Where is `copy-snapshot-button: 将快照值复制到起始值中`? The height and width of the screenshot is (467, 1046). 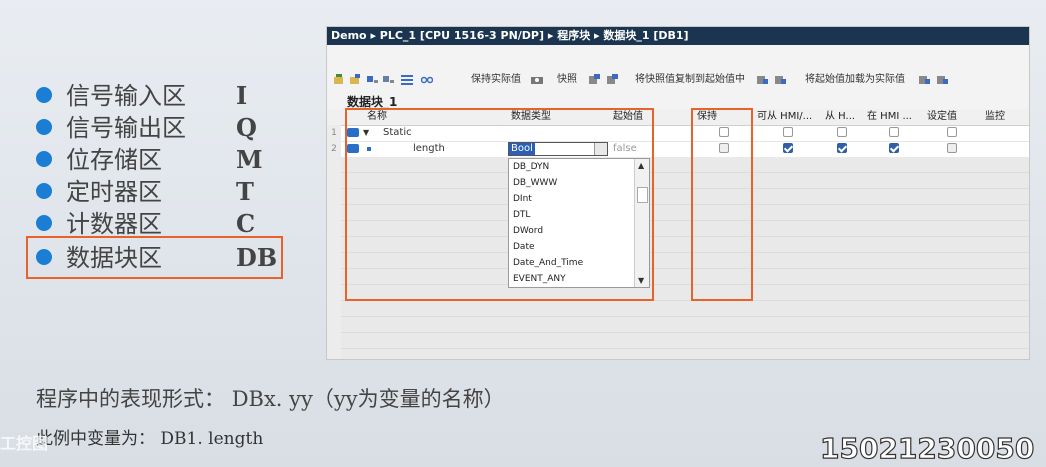
copy-snapshot-button: 将快照值复制到起始值中 is located at coordinates (690, 80).